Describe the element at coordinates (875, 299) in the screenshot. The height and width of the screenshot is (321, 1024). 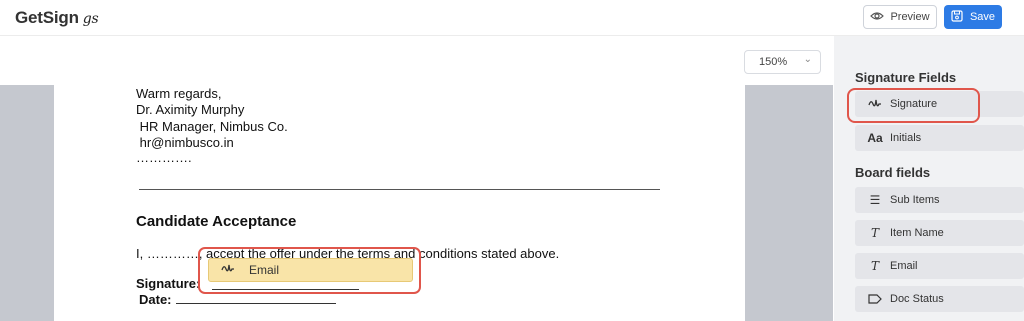
I see `tag-icon` at that location.